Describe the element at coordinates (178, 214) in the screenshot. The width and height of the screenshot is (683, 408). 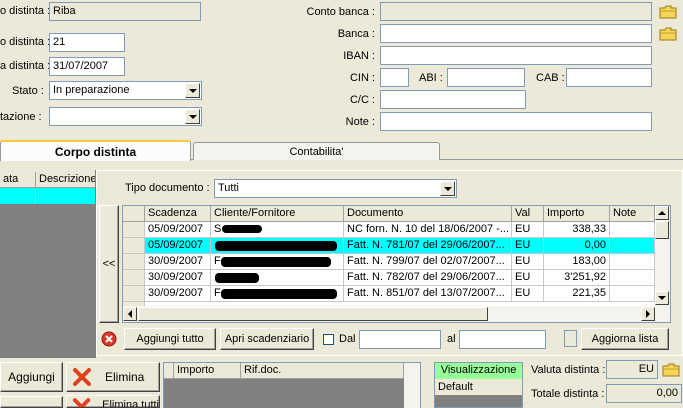
I see `column-header: Scadenza` at that location.